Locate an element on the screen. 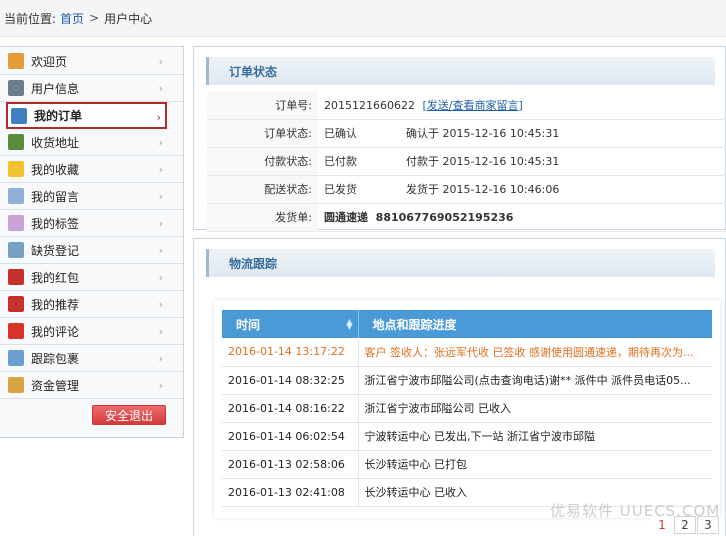  sidebar-item-3: 我的订单 › is located at coordinates (86, 115).